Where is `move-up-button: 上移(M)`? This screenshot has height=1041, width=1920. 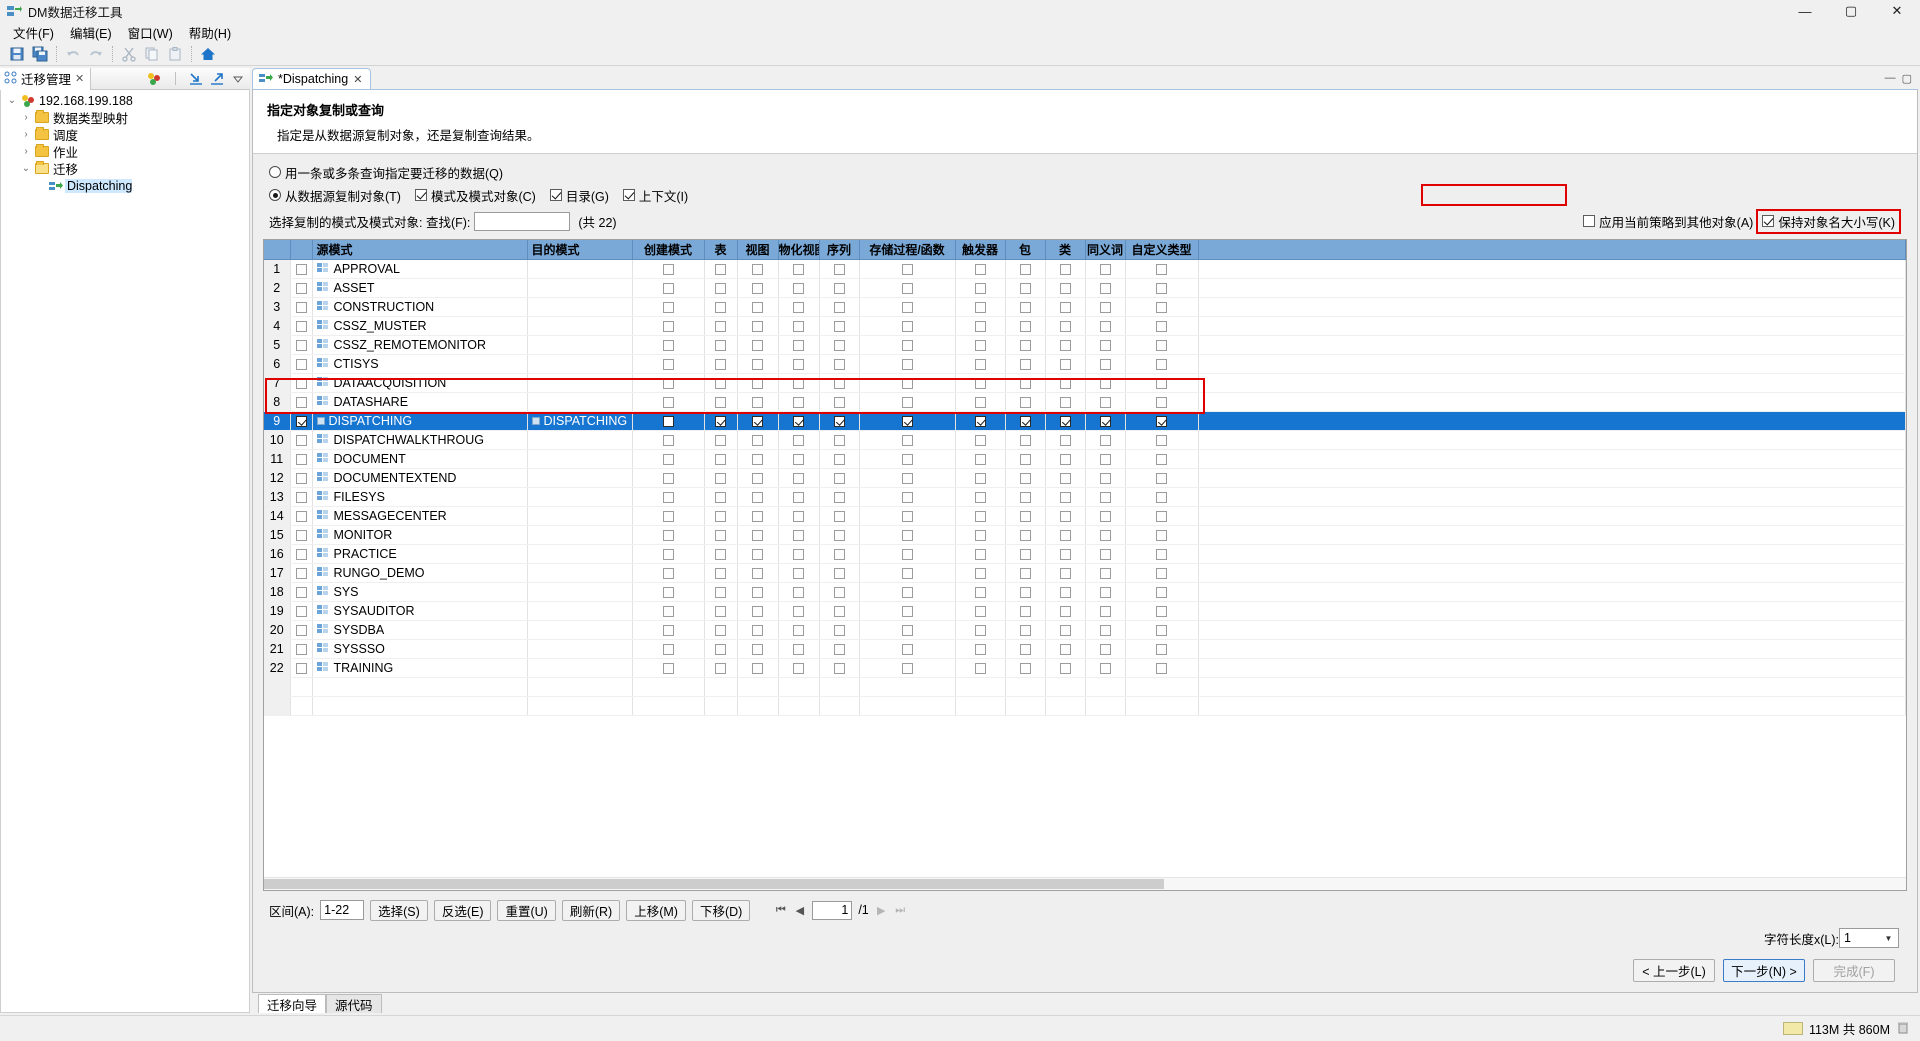 move-up-button: 上移(M) is located at coordinates (656, 910).